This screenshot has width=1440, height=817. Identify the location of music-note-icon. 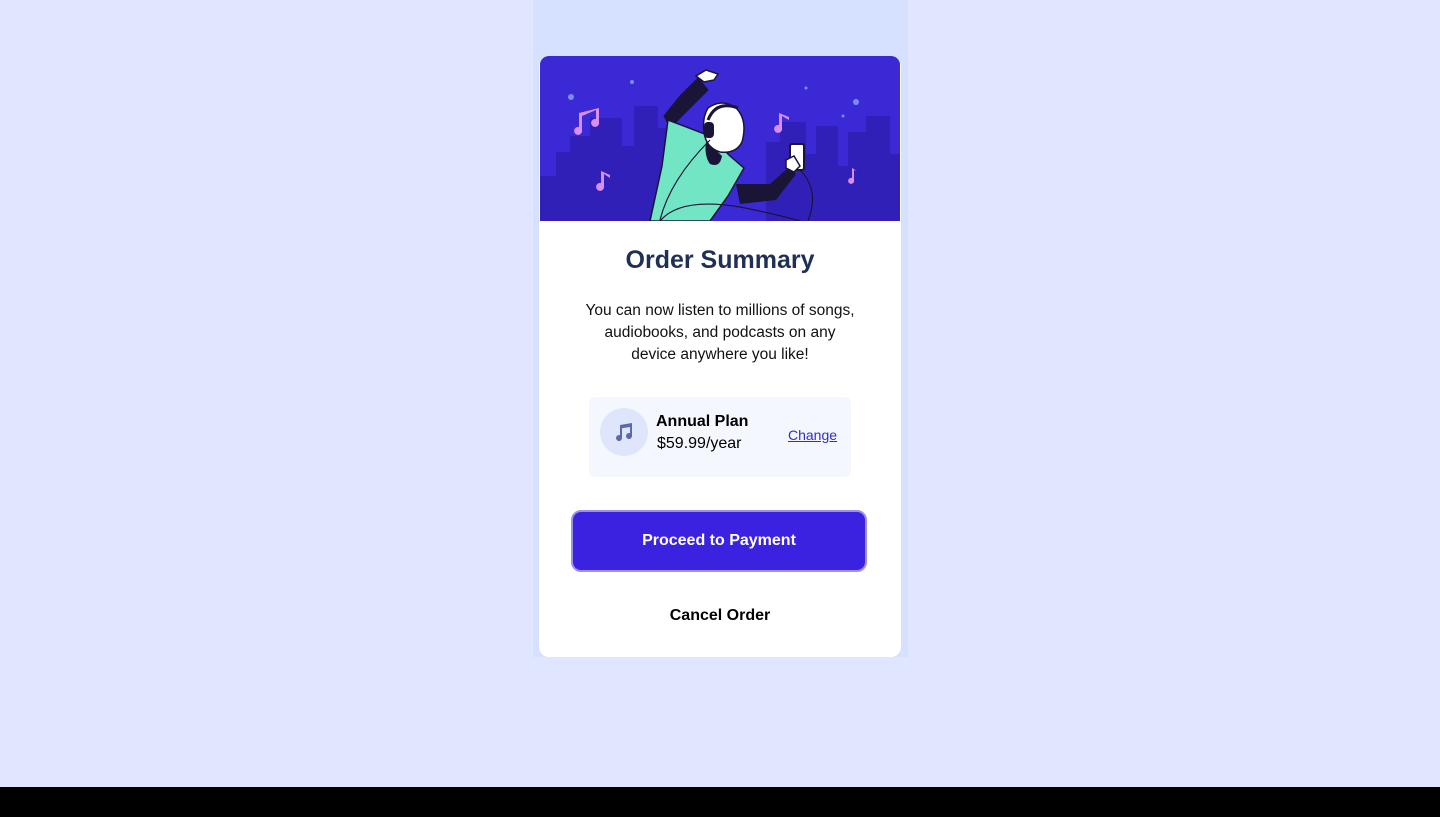
(624, 432).